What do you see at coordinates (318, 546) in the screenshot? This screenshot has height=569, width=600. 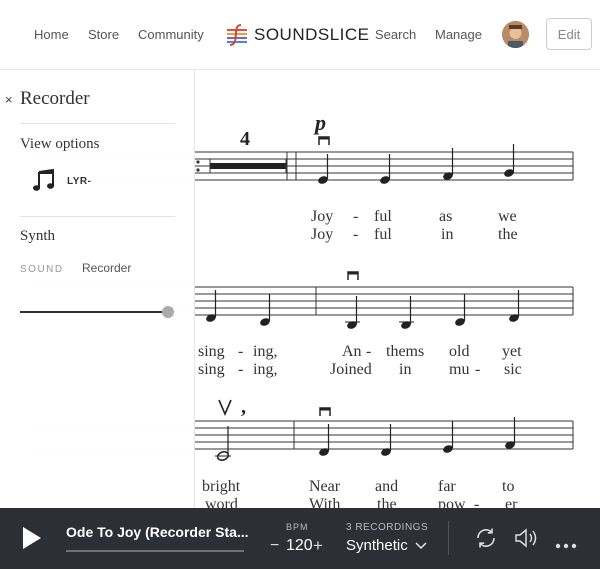 I see `bpm-increase-button: +` at bounding box center [318, 546].